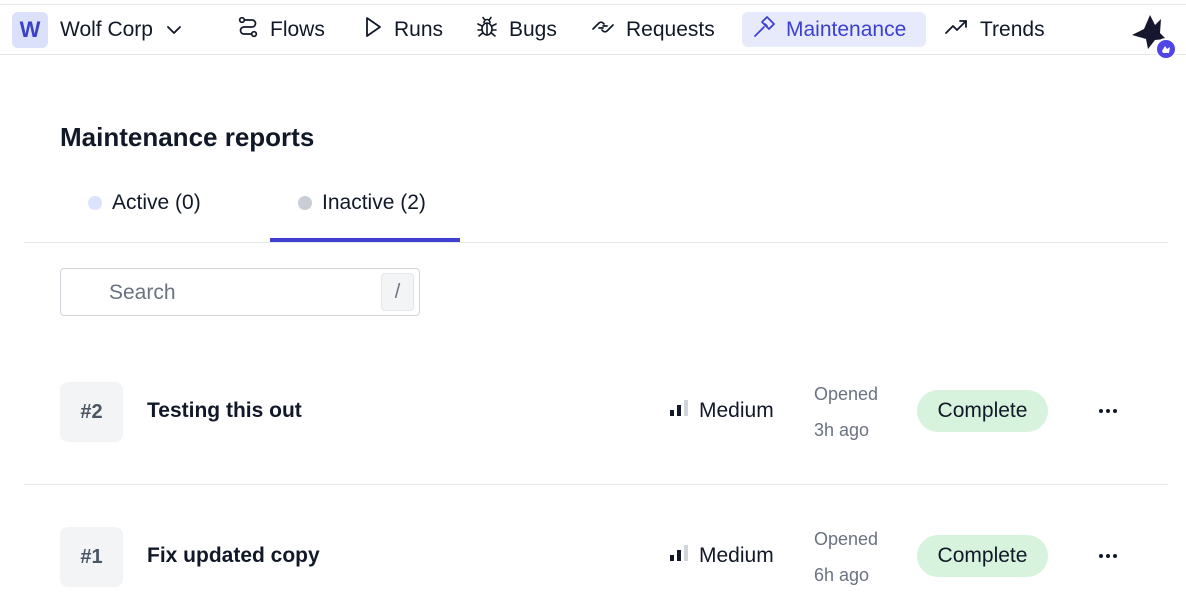 This screenshot has width=1186, height=614. What do you see at coordinates (846, 557) in the screenshot?
I see `opened-timestamp: Opened 6h ago` at bounding box center [846, 557].